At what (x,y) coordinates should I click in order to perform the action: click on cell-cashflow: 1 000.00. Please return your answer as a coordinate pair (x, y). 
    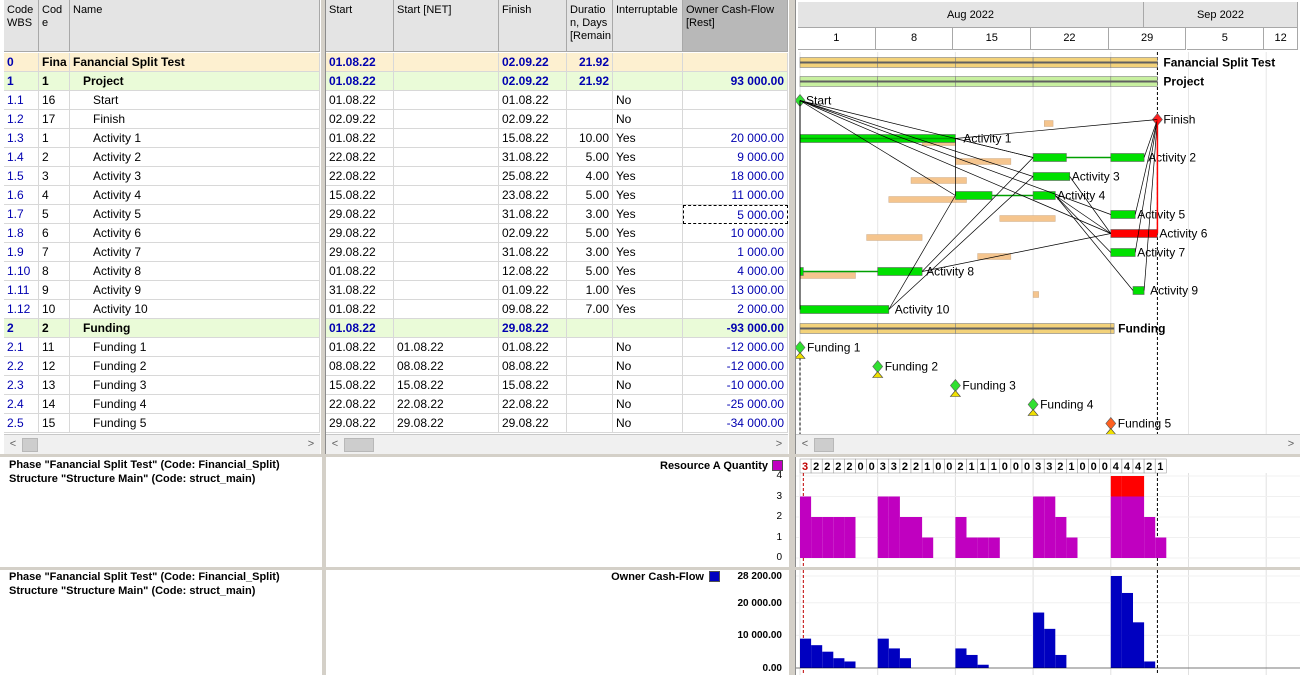
    Looking at the image, I should click on (735, 252).